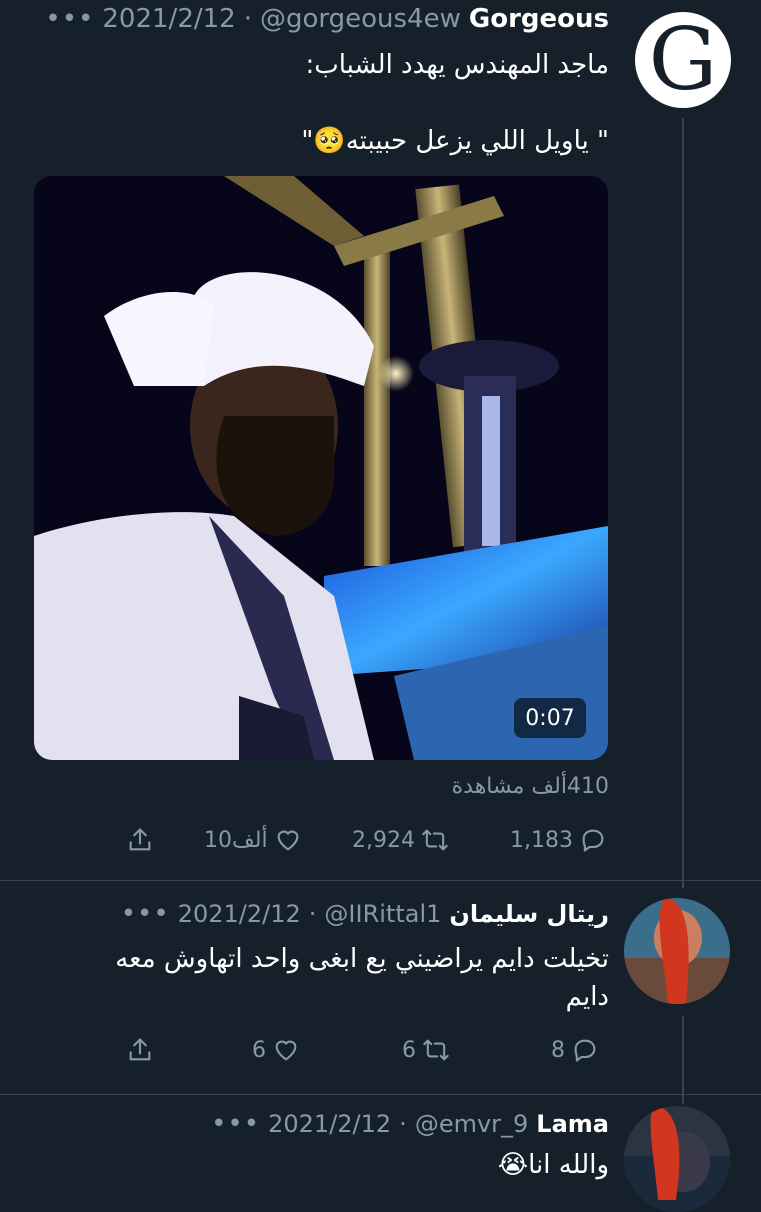  I want to click on retweet-count: 2,924, so click(383, 840).